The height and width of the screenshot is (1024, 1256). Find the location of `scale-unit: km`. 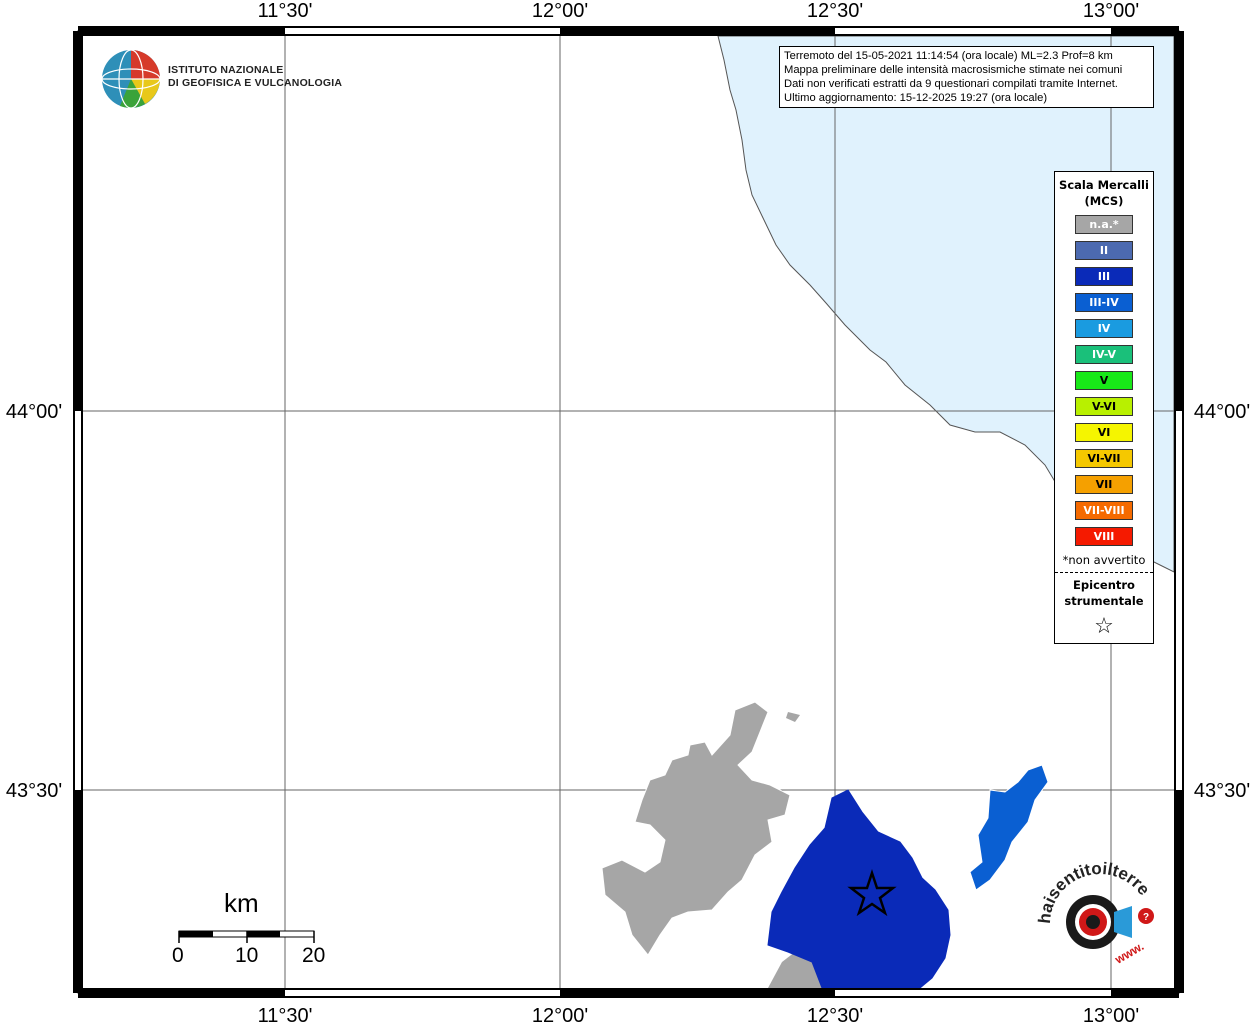

scale-unit: km is located at coordinates (241, 903).